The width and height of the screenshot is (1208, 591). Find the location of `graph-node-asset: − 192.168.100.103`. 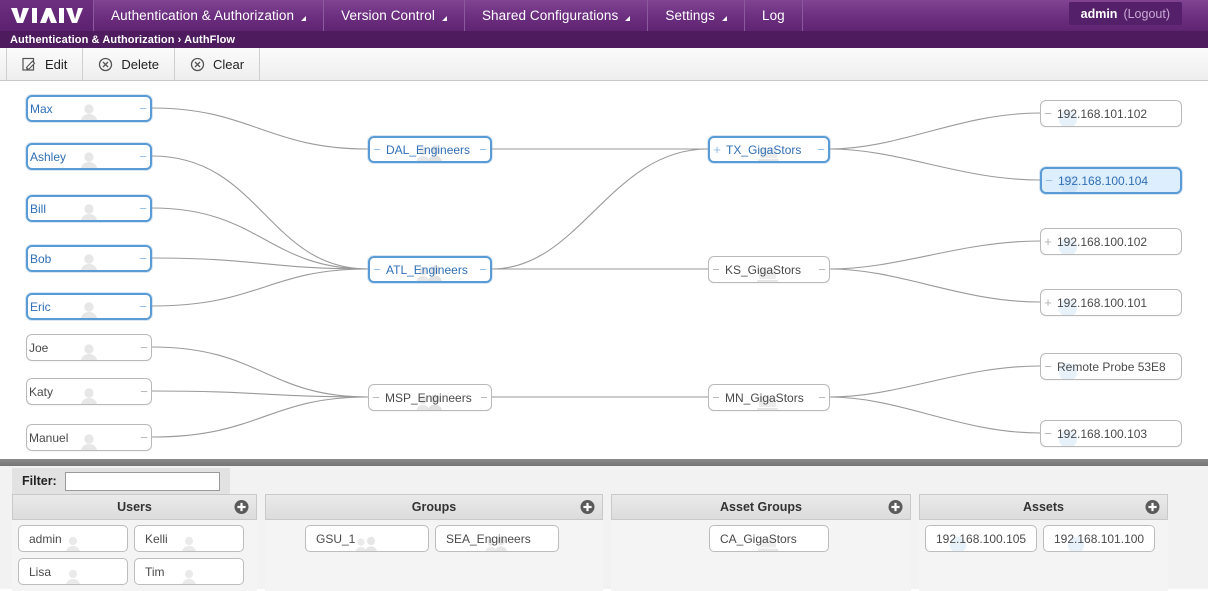

graph-node-asset: − 192.168.100.103 is located at coordinates (1111, 433).